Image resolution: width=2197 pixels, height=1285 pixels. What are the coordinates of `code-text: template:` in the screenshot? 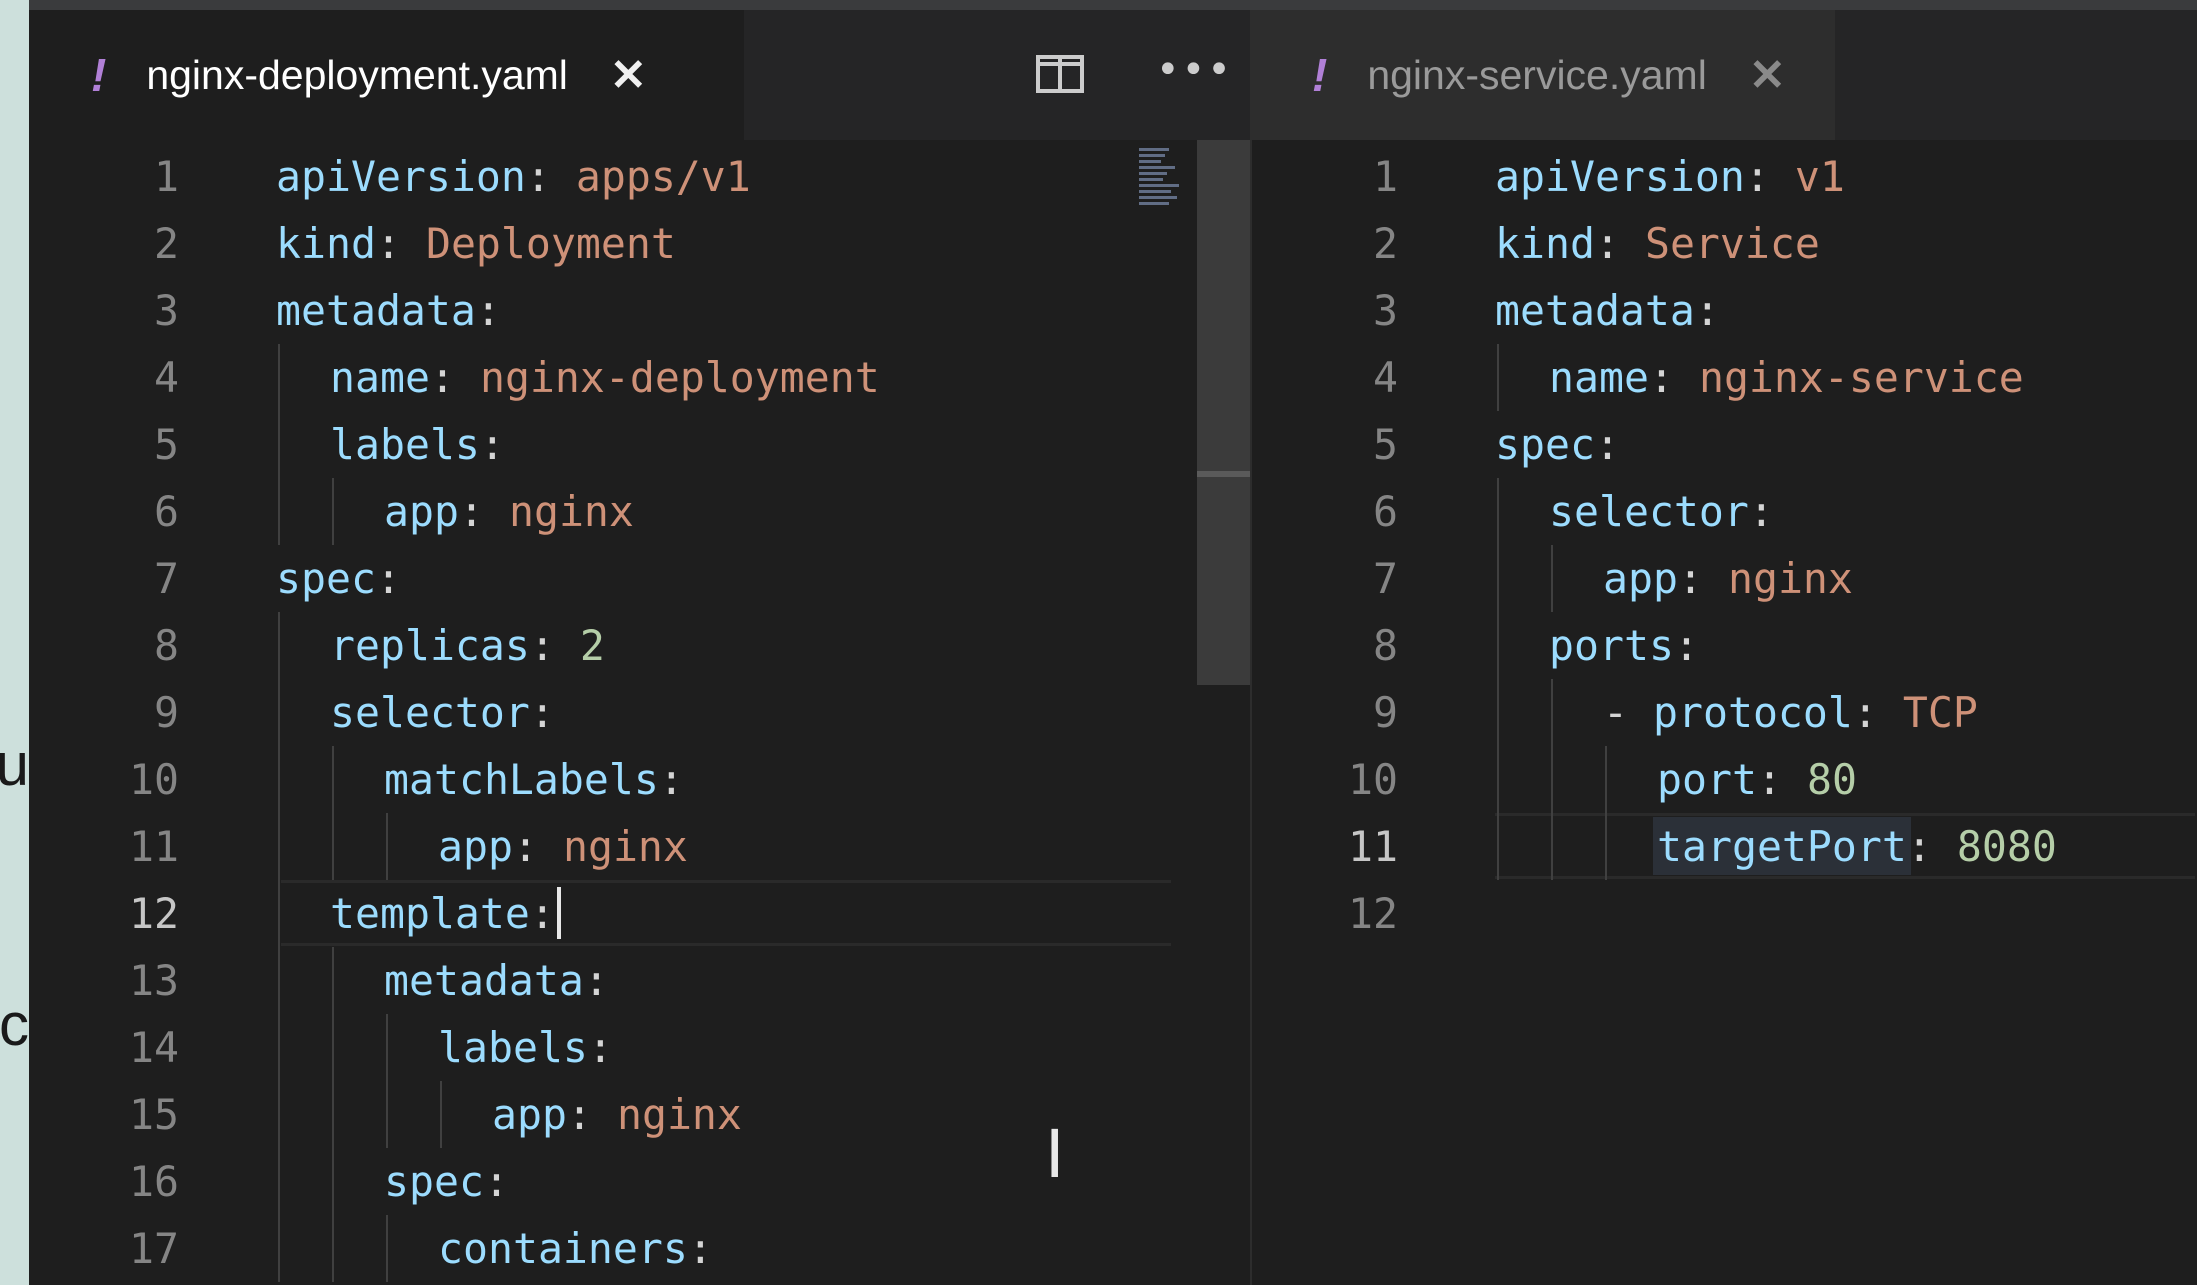 It's located at (442, 913).